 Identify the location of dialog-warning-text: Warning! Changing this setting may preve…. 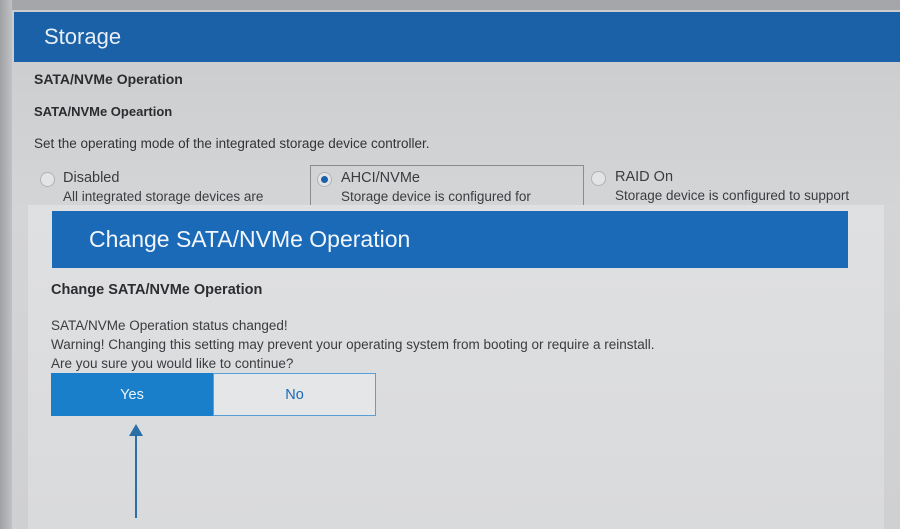
(353, 344).